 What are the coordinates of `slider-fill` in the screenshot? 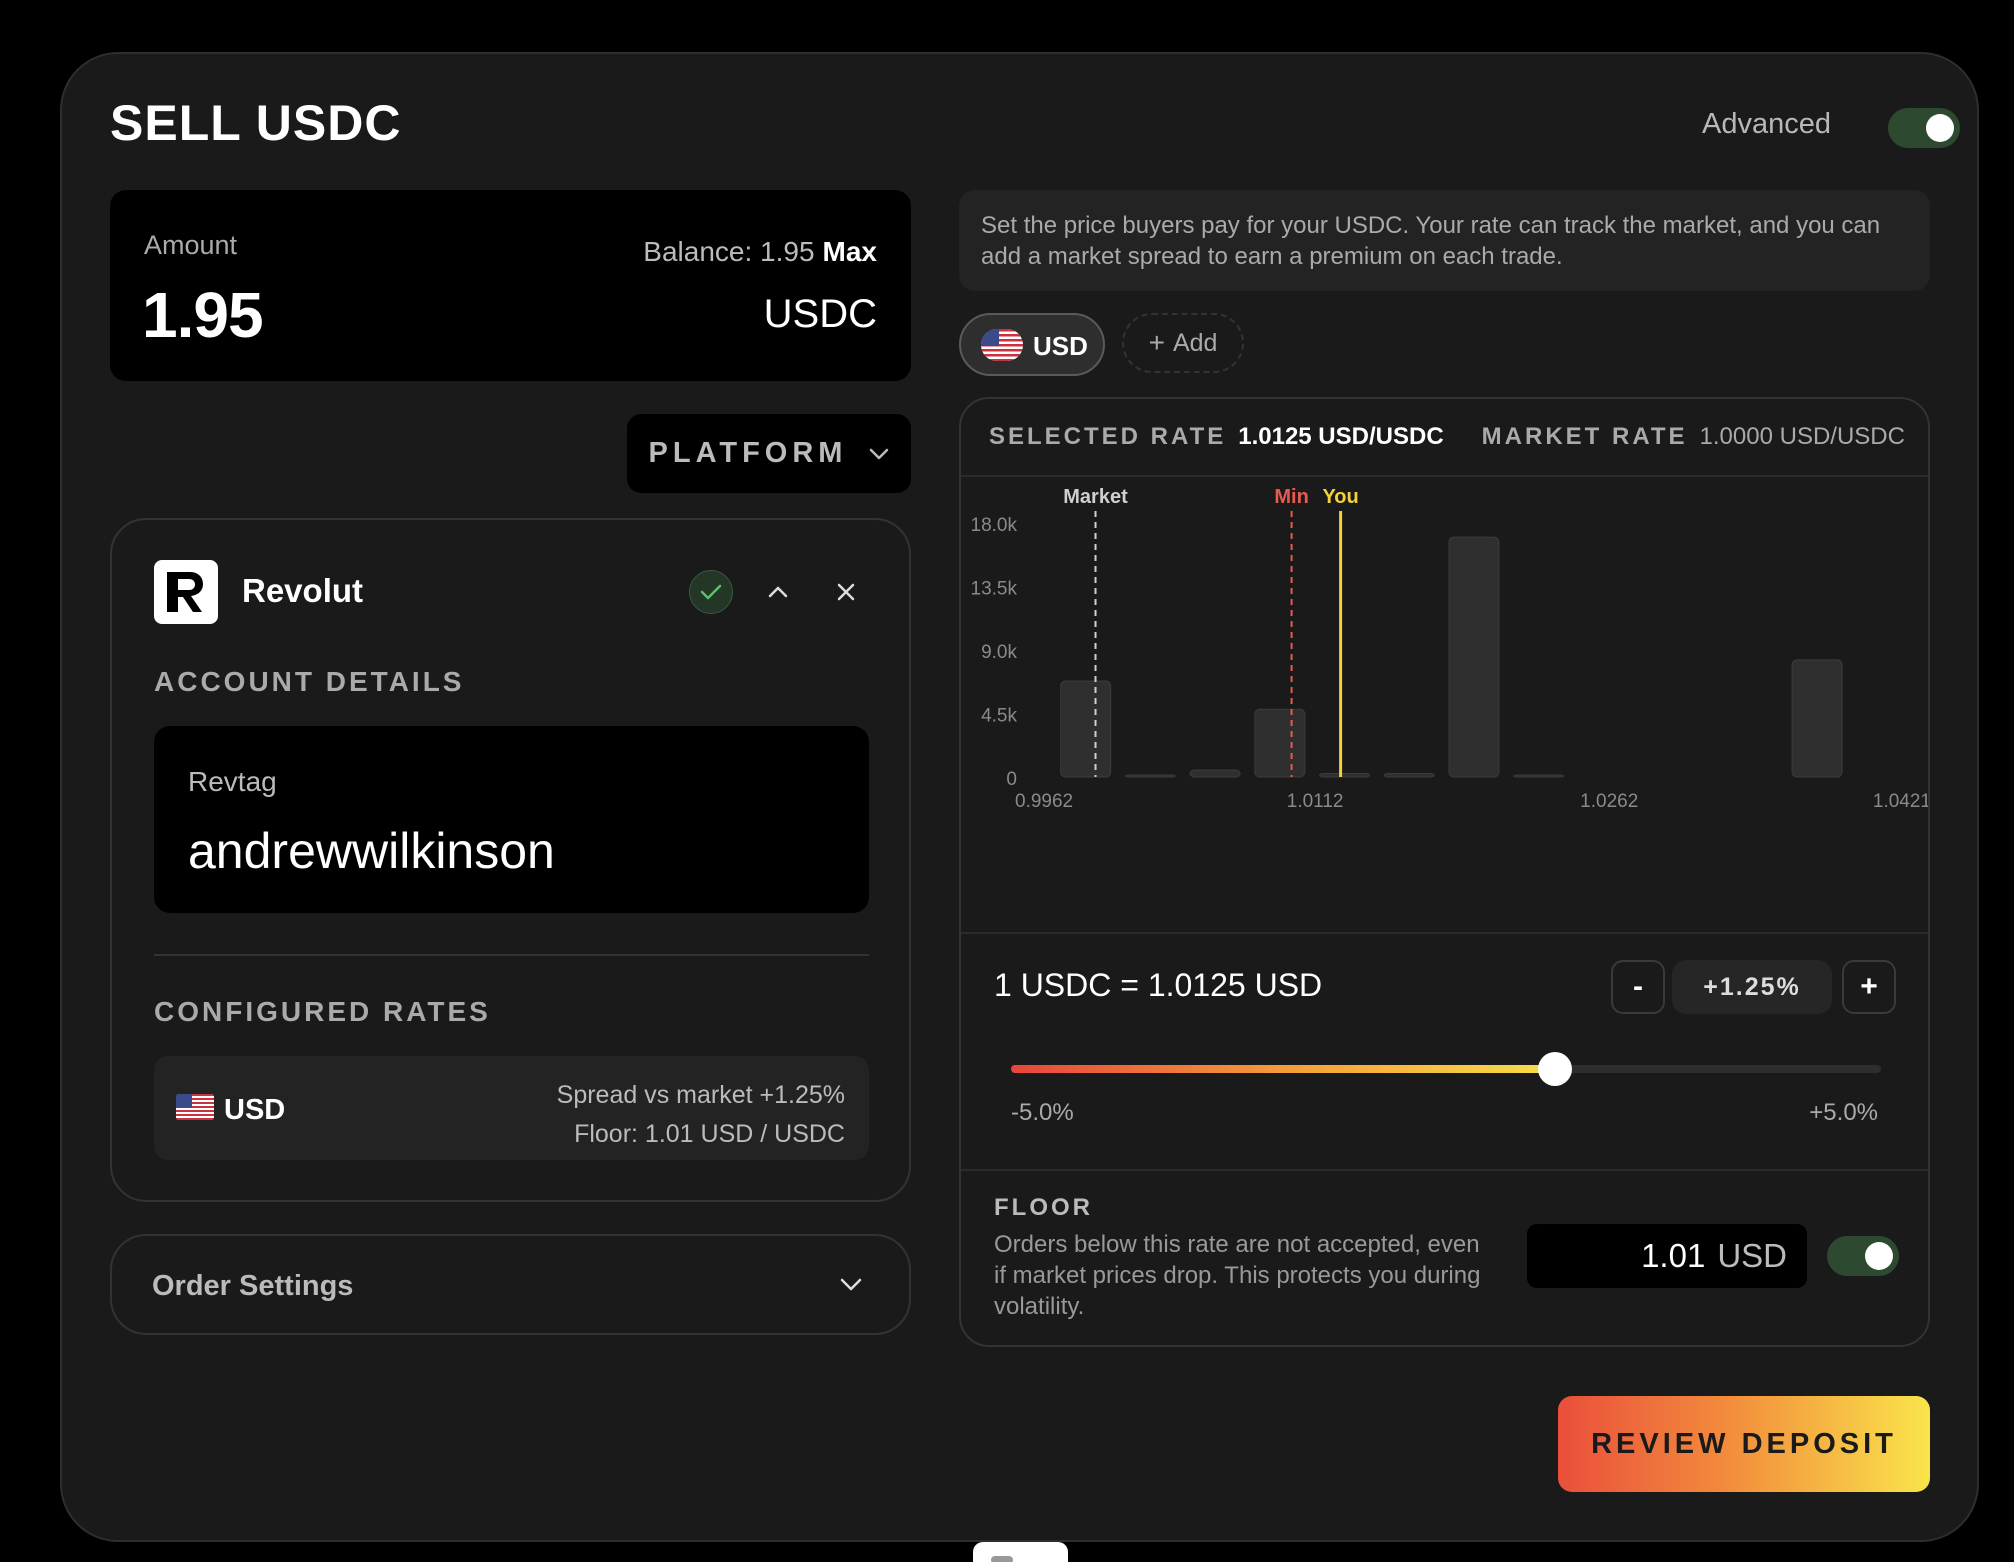 It's located at (1283, 1069).